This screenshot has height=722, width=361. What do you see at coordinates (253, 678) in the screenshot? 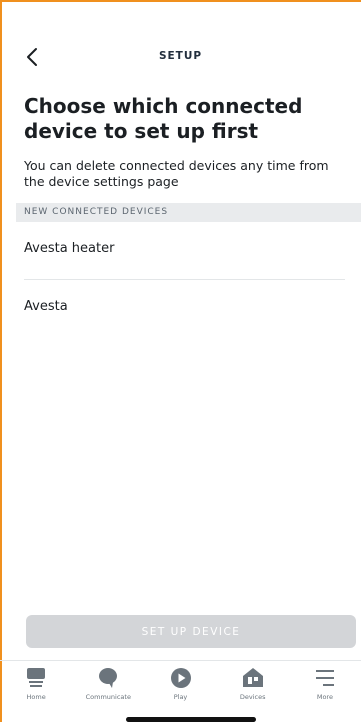
I see `devices-icon` at bounding box center [253, 678].